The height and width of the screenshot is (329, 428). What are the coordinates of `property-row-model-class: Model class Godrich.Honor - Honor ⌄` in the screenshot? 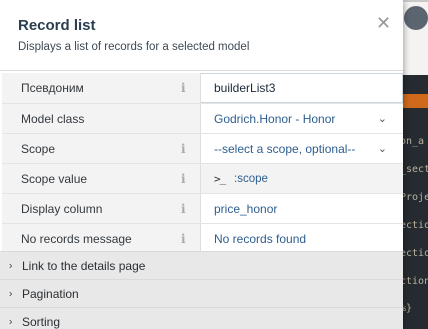 It's located at (202, 119).